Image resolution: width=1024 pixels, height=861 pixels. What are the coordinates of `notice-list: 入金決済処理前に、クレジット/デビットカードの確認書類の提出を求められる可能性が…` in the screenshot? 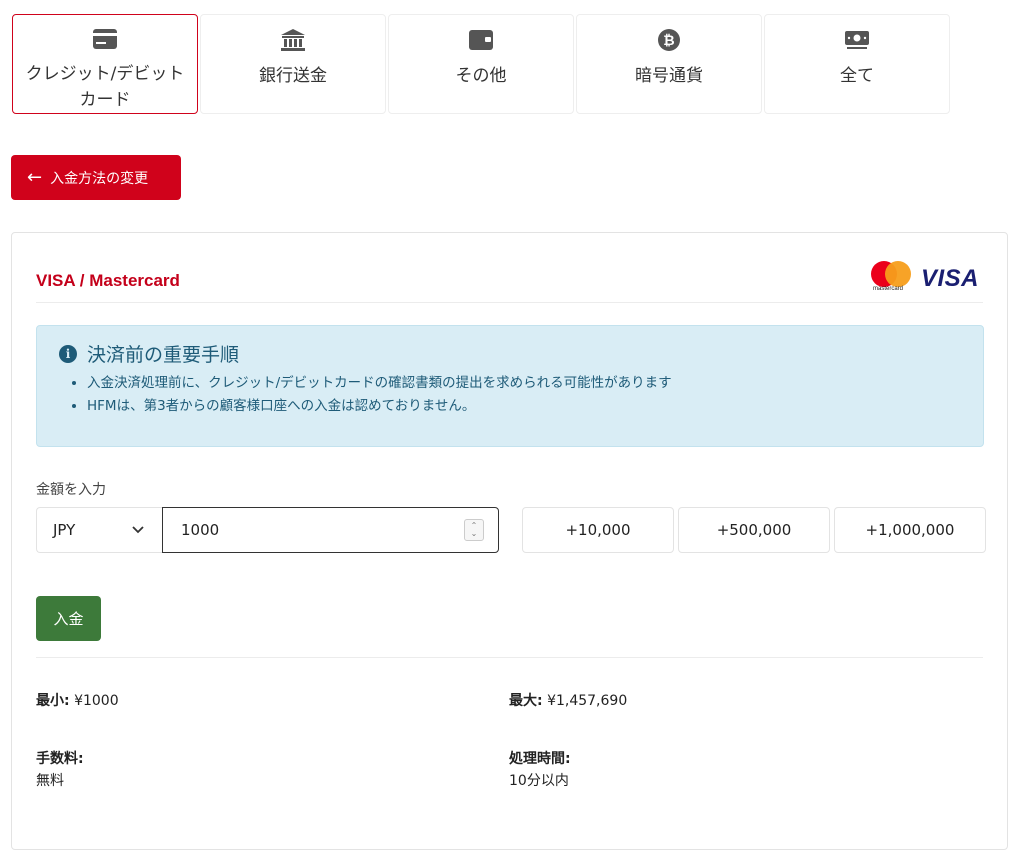 It's located at (369, 395).